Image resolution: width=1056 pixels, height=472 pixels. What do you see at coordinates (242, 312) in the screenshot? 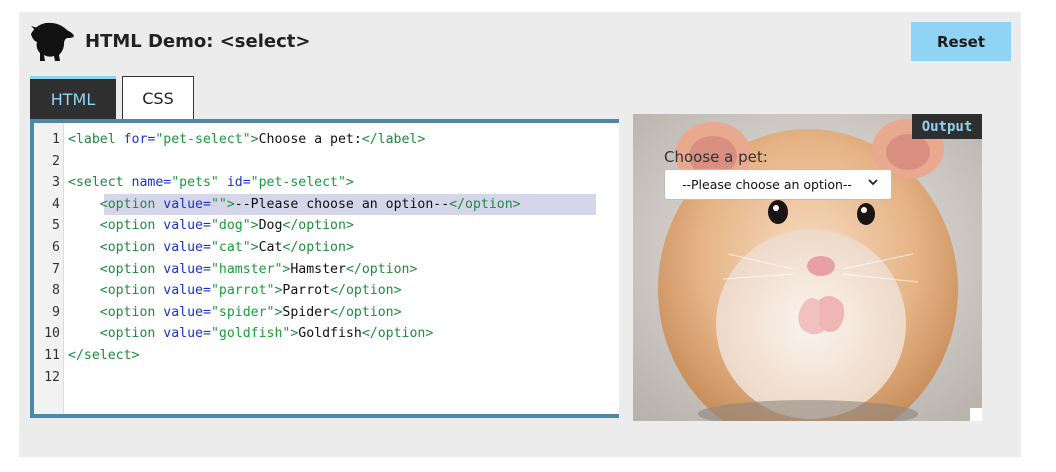
I see `code-token-val: "spider"` at bounding box center [242, 312].